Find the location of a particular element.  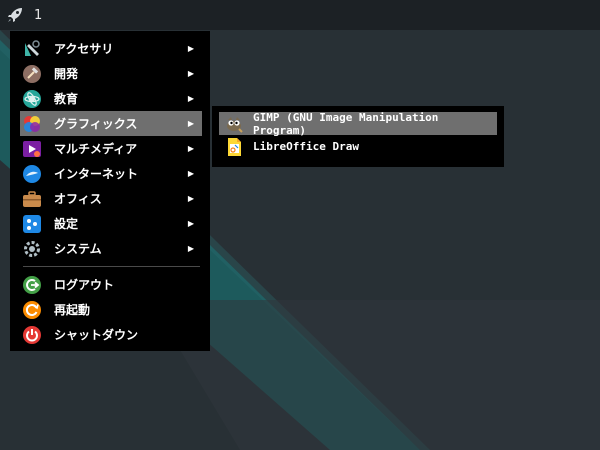

submenu-item-label: LibreOffice Draw is located at coordinates (306, 146).